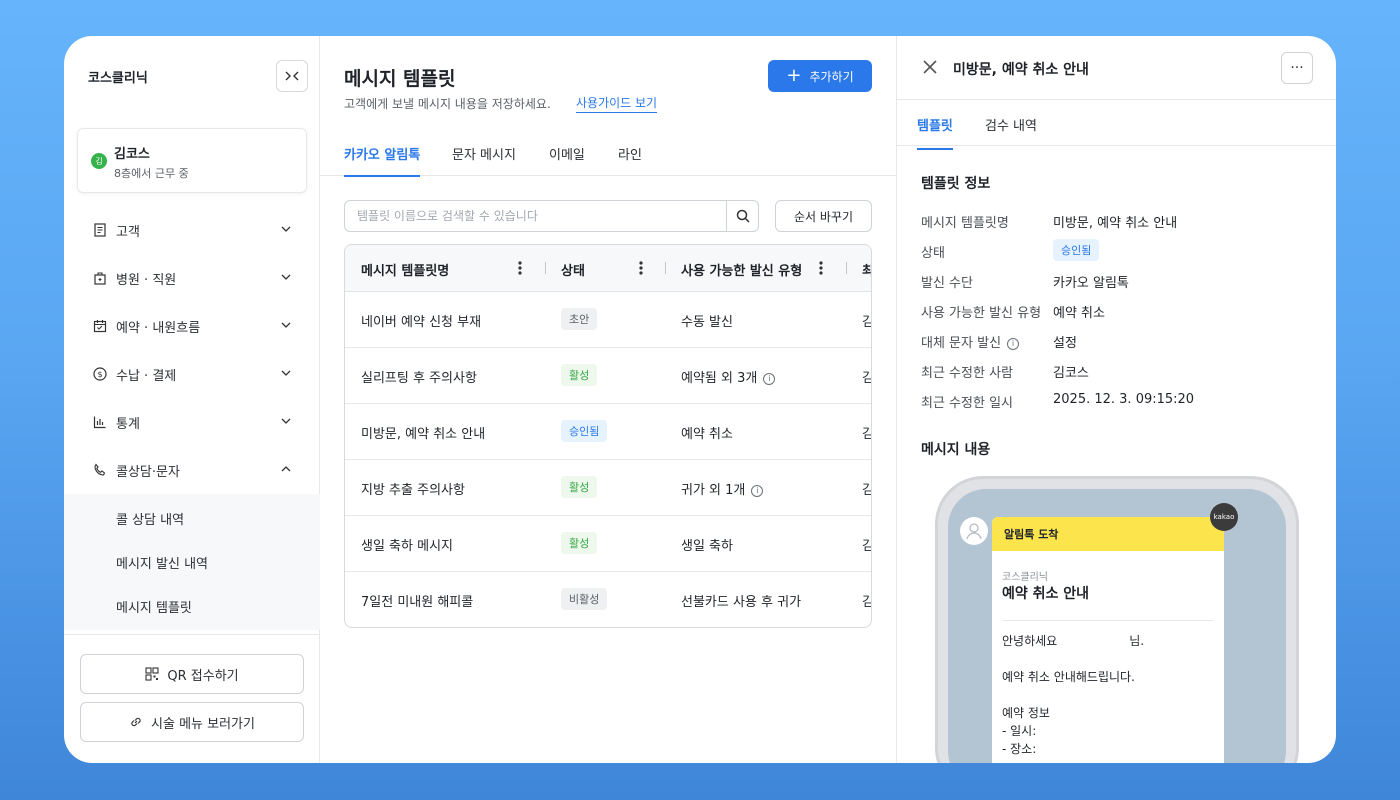  I want to click on info-row: 발신 수단 카카오 알림톡, so click(1116, 282).